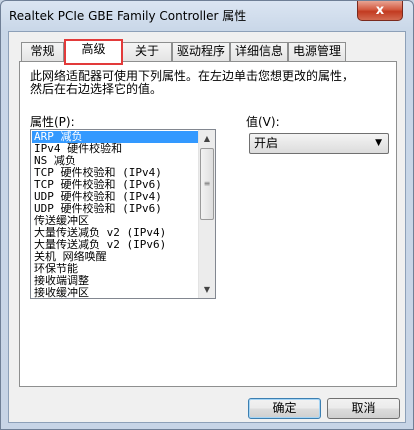 The image size is (414, 430). What do you see at coordinates (284, 408) in the screenshot?
I see `ok-button: 确定` at bounding box center [284, 408].